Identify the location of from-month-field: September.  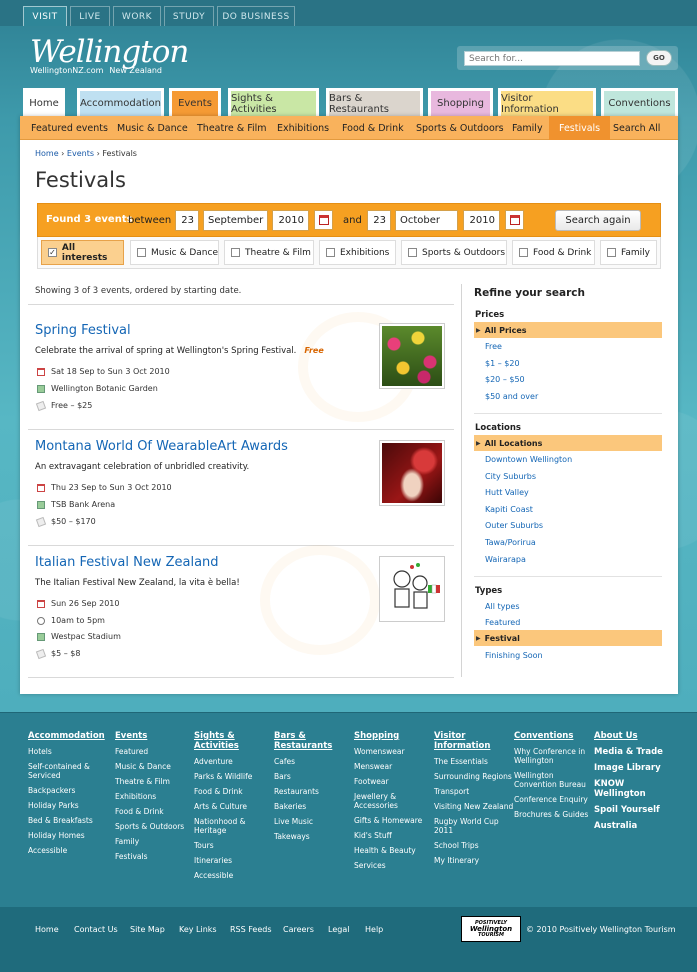
(235, 220).